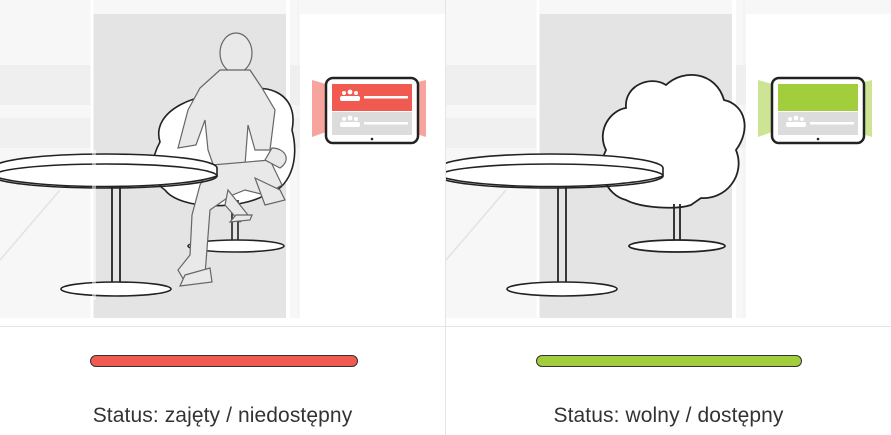  Describe the element at coordinates (669, 361) in the screenshot. I see `status-indicator-bar-available` at that location.